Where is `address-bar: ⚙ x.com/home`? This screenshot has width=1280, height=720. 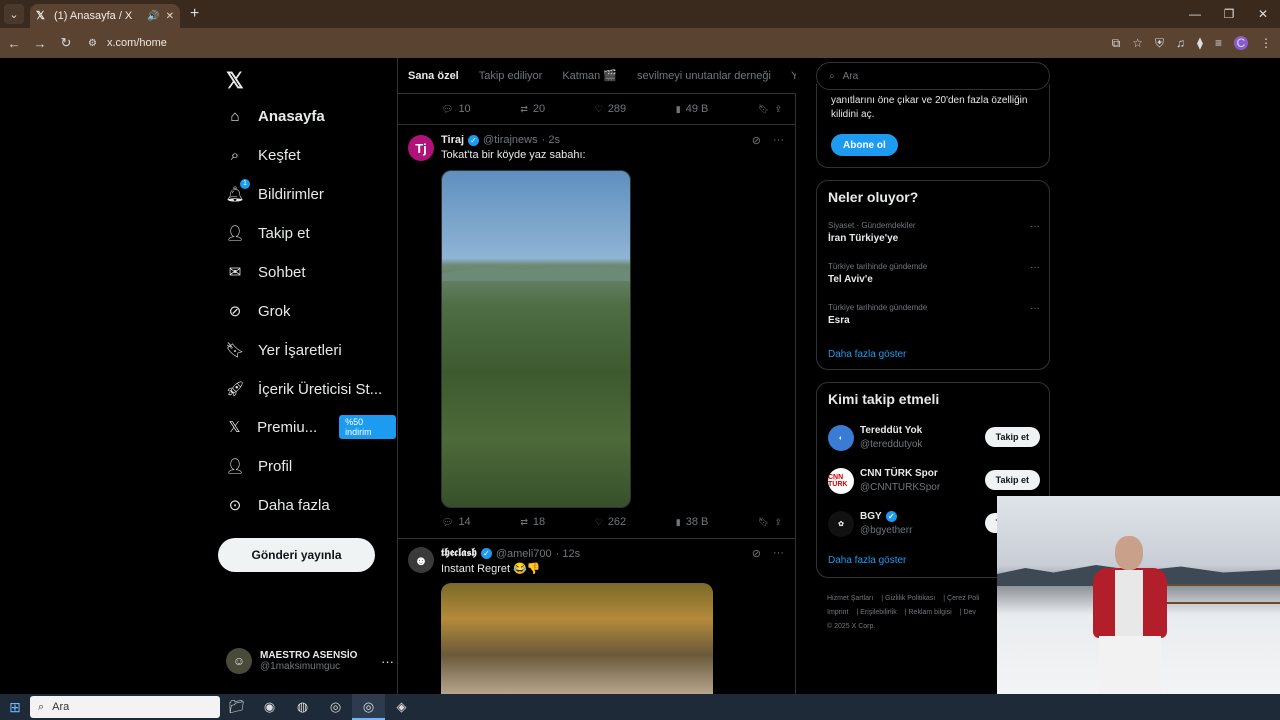
address-bar: ⚙ x.com/home is located at coordinates (640, 43).